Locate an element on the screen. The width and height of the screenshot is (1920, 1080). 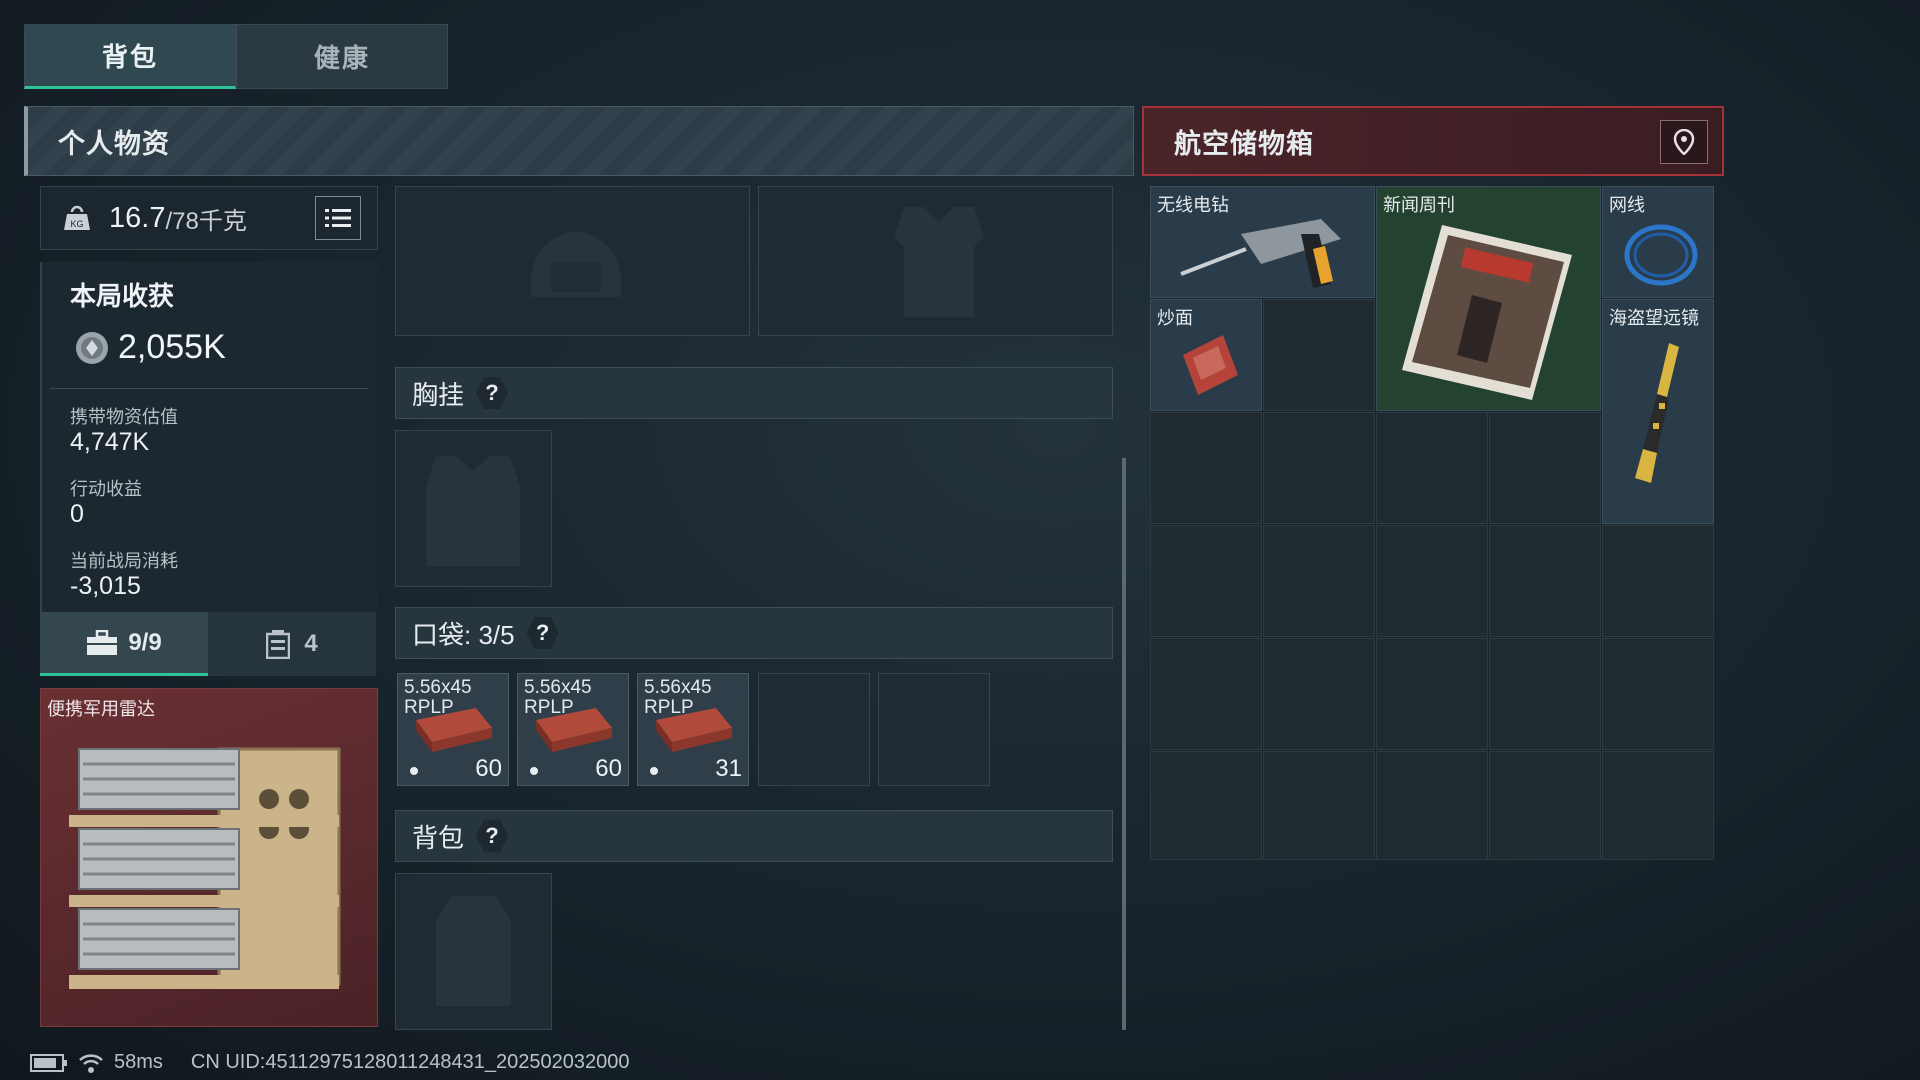
scrollbar is located at coordinates (1124, 744).